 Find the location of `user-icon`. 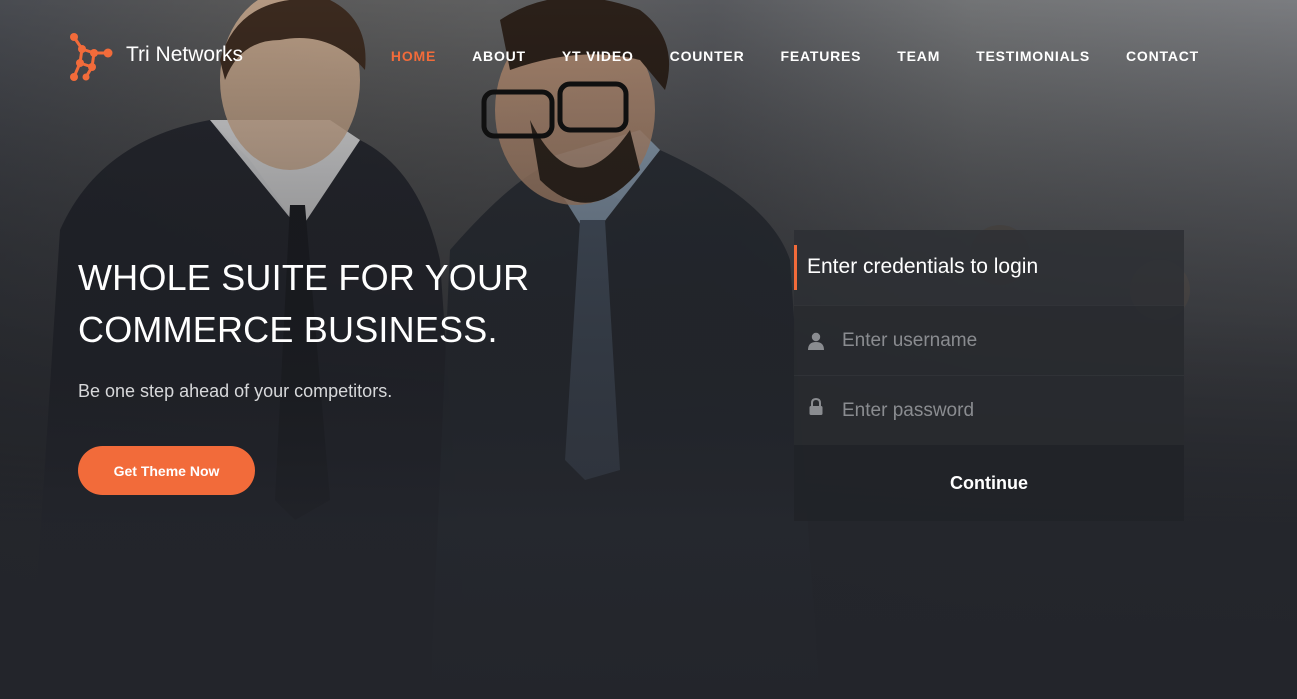

user-icon is located at coordinates (816, 341).